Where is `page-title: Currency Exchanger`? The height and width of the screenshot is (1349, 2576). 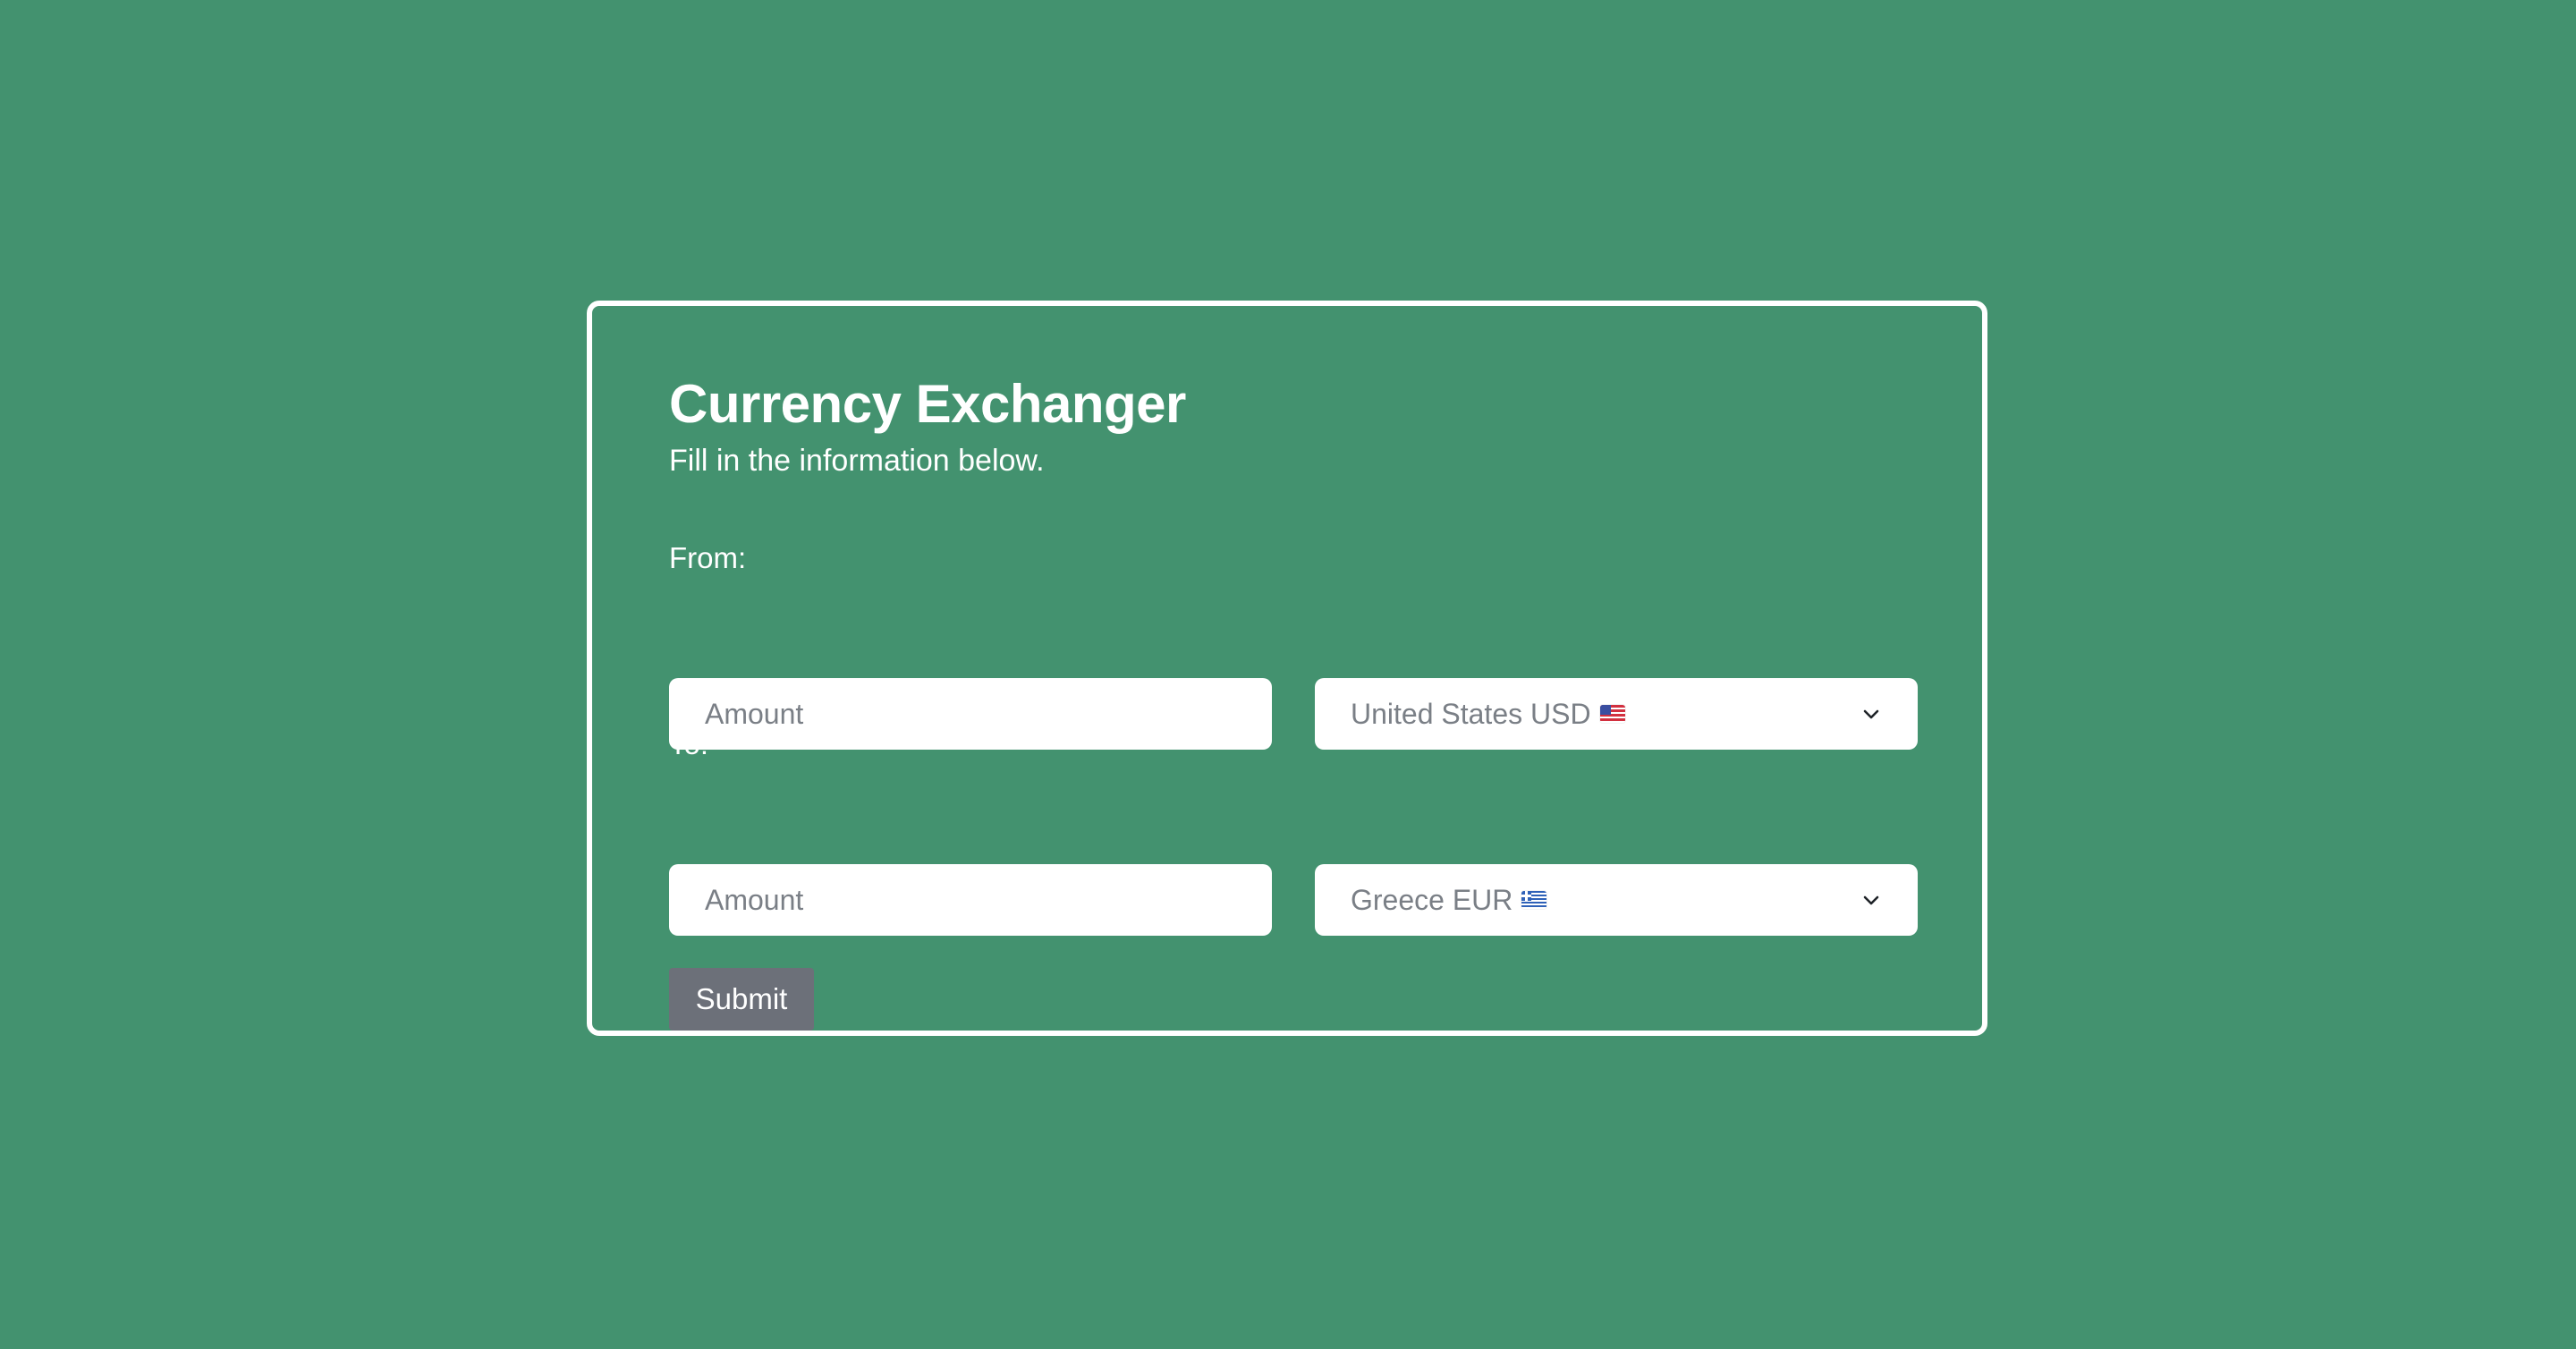
page-title: Currency Exchanger is located at coordinates (927, 404).